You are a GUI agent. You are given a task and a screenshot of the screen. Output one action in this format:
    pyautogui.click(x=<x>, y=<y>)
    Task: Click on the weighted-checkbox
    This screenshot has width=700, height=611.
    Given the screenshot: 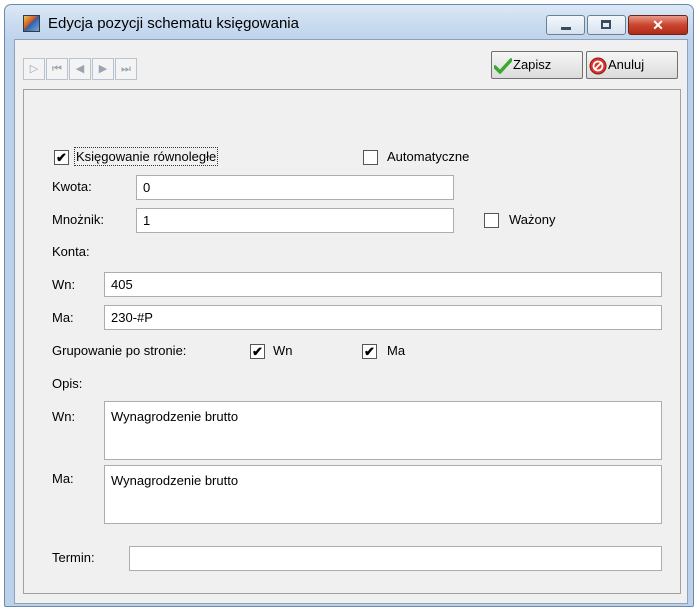 What is the action you would take?
    pyautogui.click(x=491, y=220)
    